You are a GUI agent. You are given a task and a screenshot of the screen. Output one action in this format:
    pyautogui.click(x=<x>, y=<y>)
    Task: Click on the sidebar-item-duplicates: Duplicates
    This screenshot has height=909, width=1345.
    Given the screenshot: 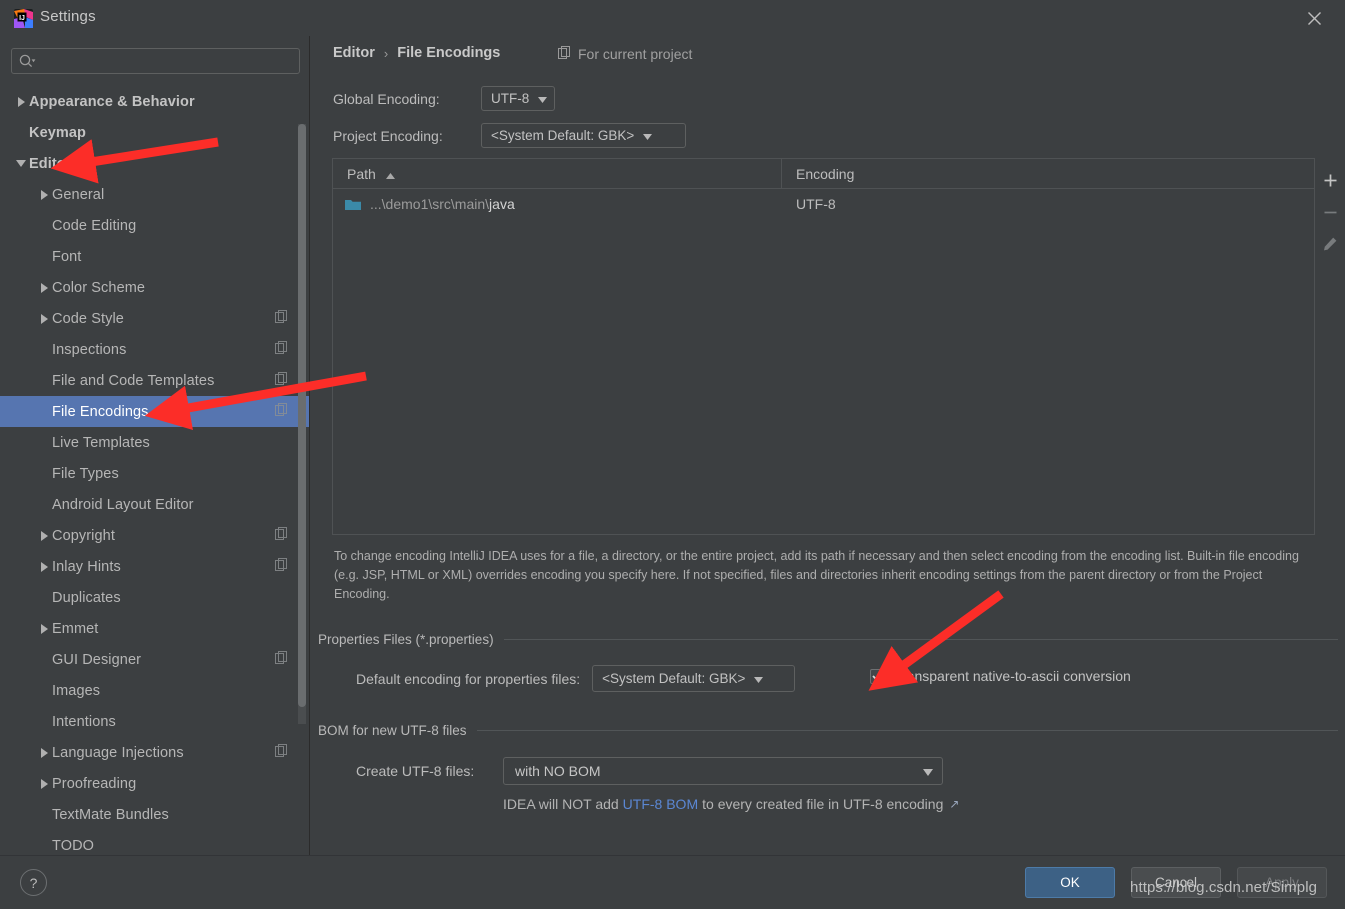 What is the action you would take?
    pyautogui.click(x=155, y=597)
    